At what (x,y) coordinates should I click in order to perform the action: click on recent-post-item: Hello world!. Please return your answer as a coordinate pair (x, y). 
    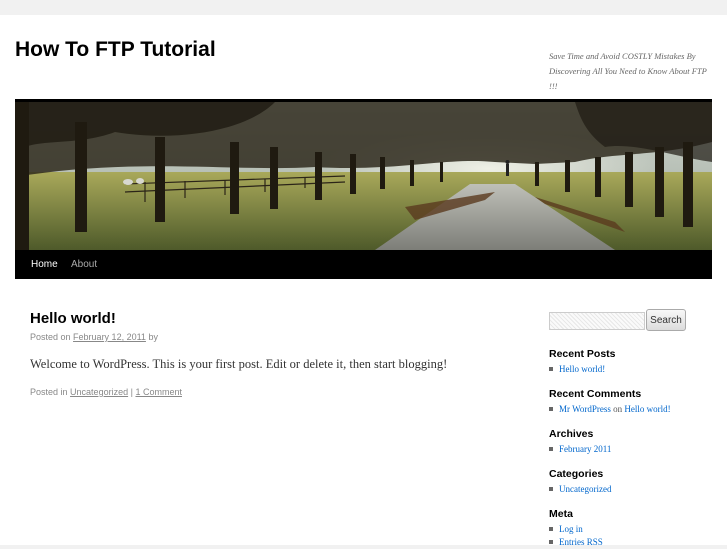
    Looking at the image, I should click on (577, 370).